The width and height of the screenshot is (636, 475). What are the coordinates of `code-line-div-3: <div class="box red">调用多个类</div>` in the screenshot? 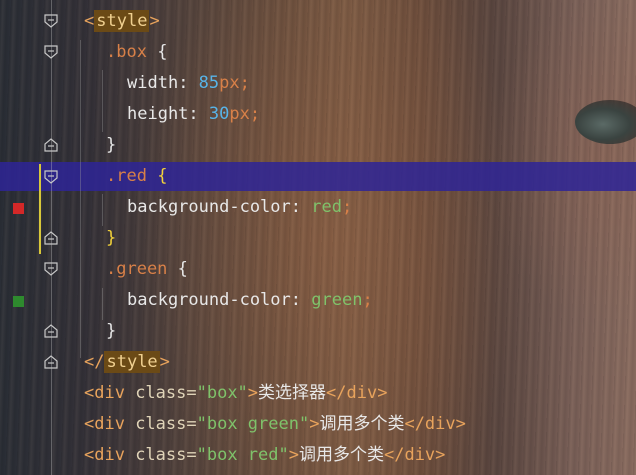 It's located at (264, 455).